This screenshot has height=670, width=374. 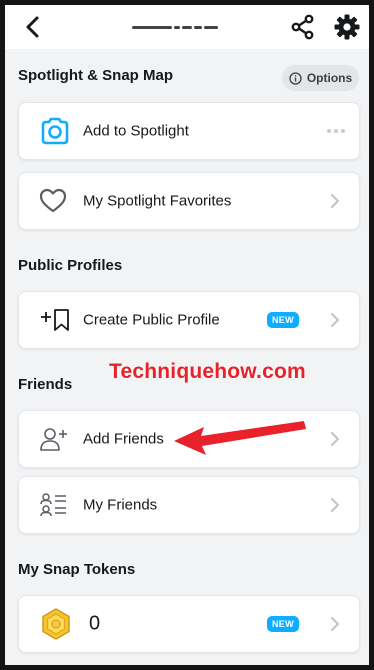 I want to click on tokens-count: 0, so click(x=95, y=623).